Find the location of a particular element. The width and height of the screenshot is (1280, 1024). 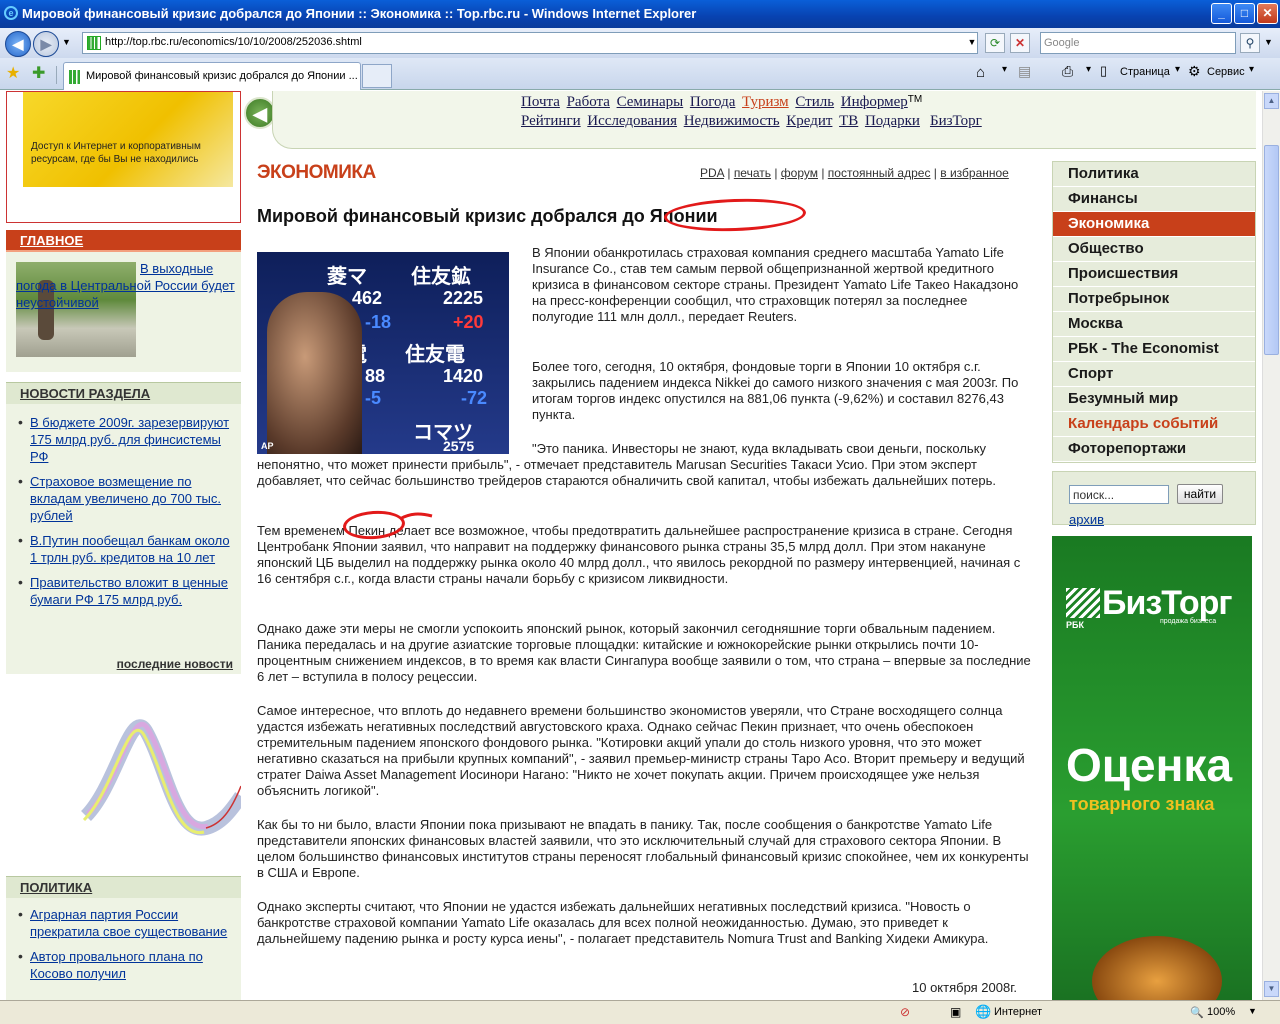

tab-favicon-icon is located at coordinates (76, 77).